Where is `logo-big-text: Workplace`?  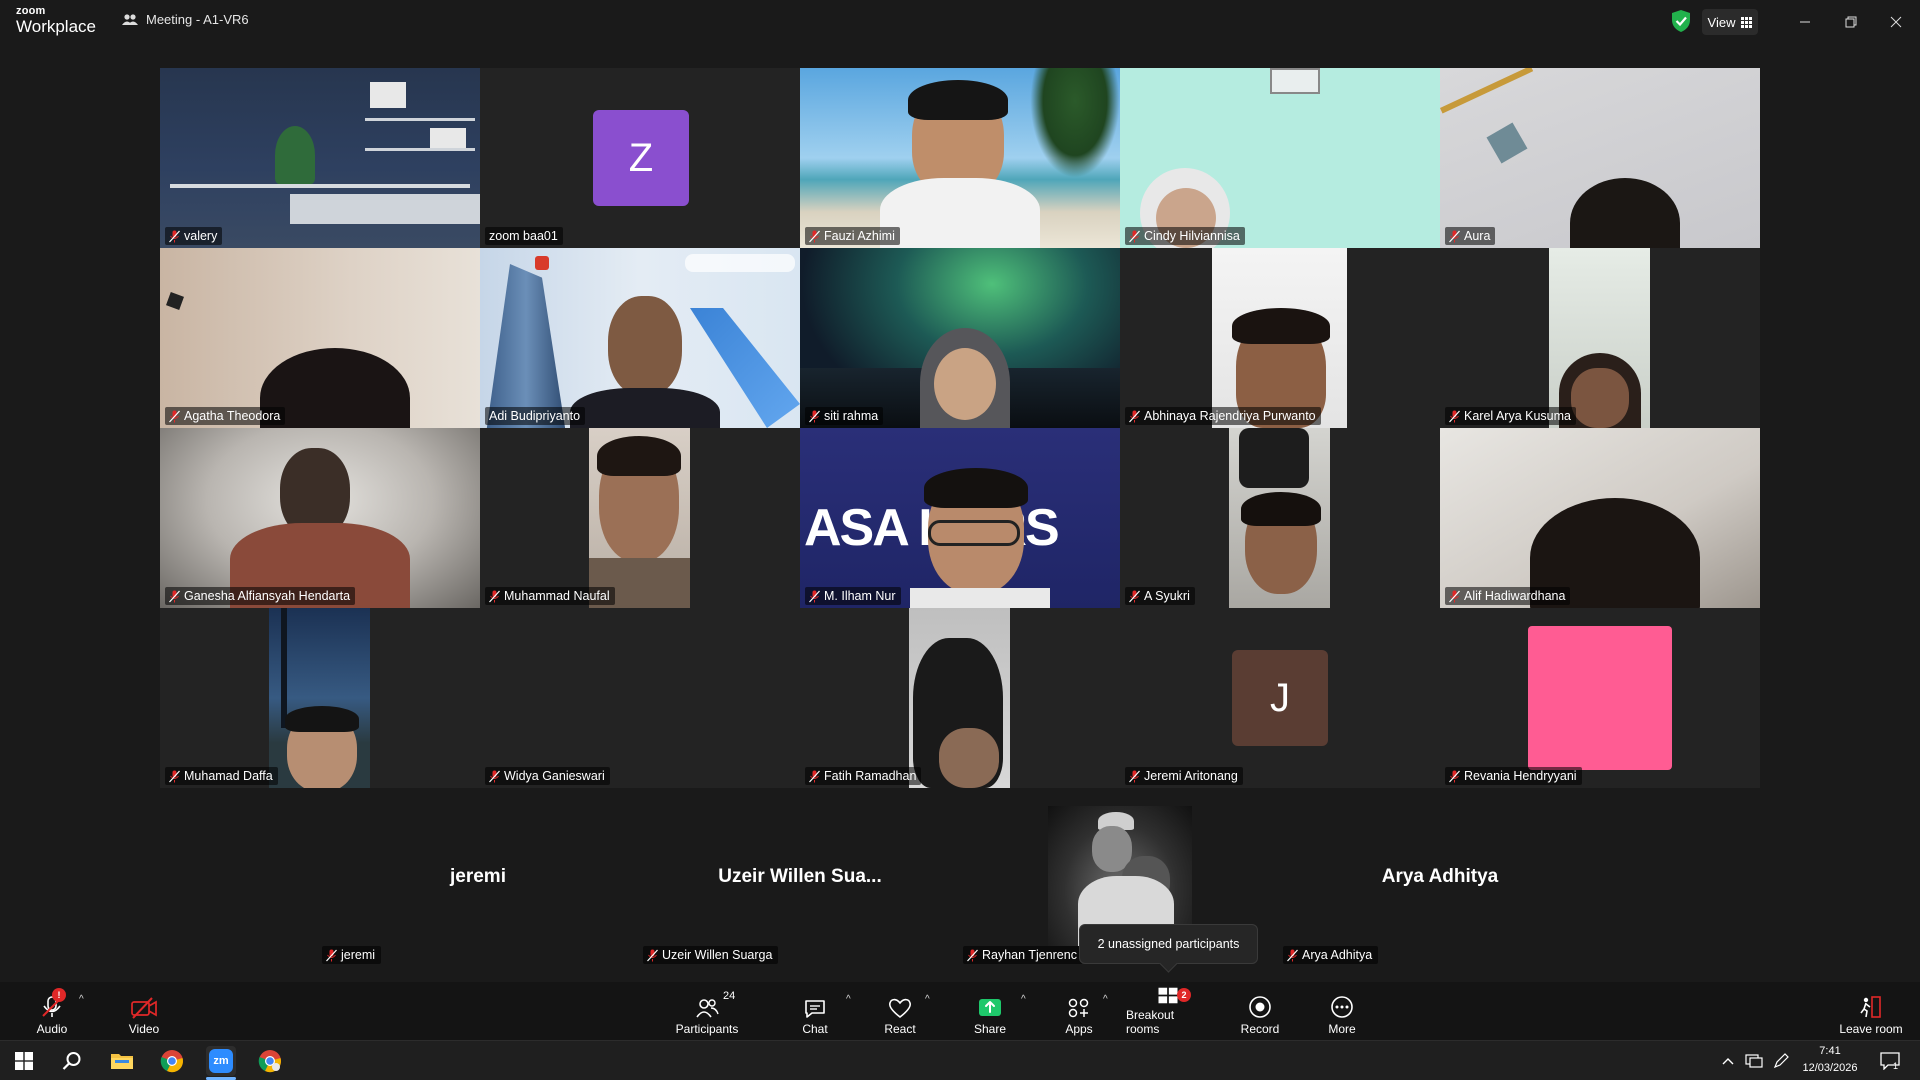 logo-big-text: Workplace is located at coordinates (56, 26).